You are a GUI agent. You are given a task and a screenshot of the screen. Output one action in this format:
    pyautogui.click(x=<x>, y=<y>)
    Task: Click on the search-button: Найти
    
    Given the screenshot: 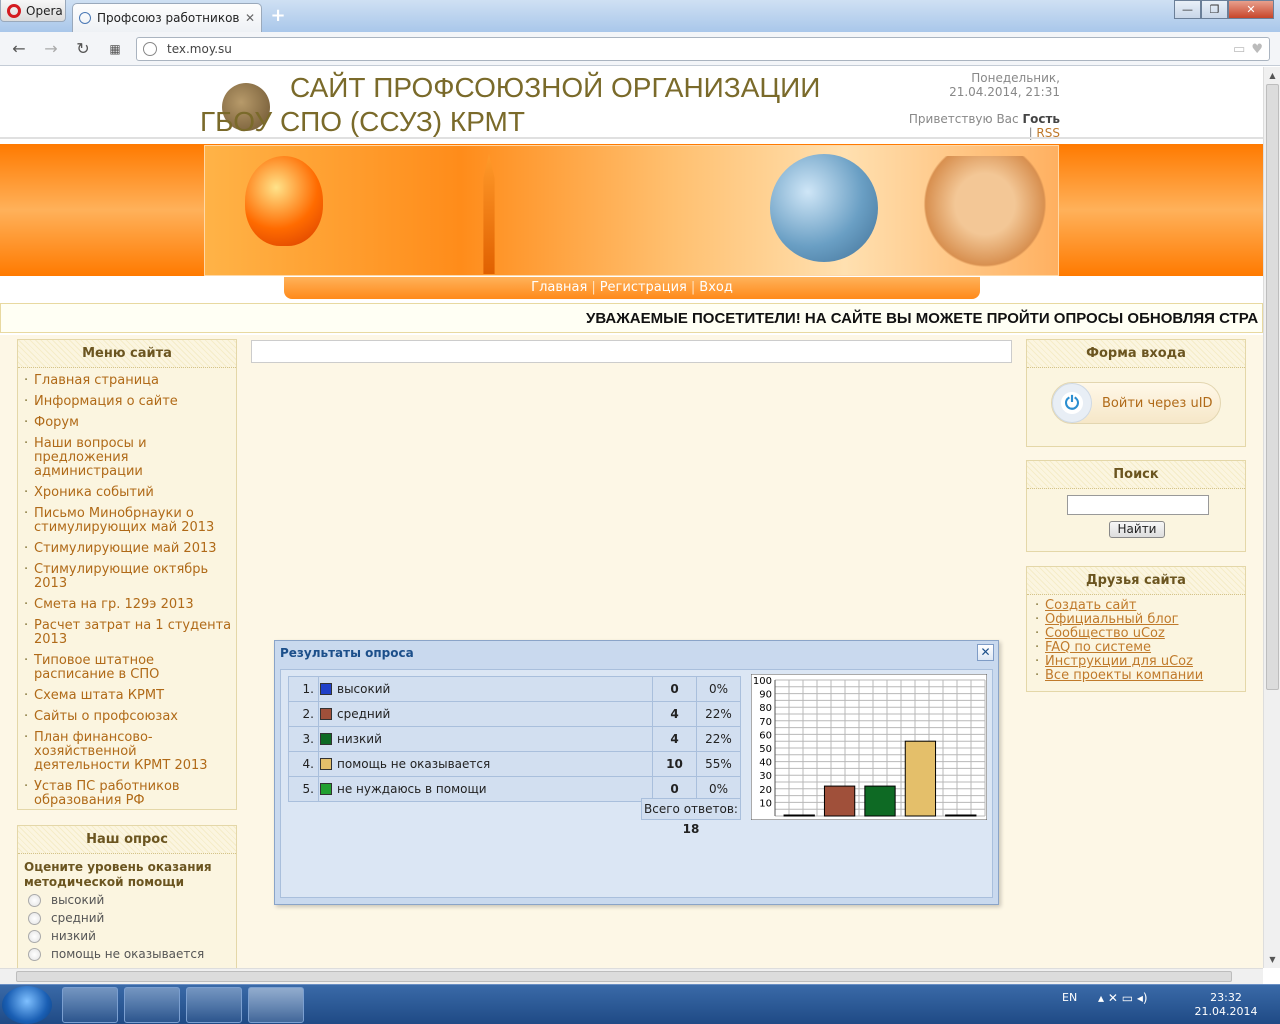 What is the action you would take?
    pyautogui.click(x=1137, y=529)
    